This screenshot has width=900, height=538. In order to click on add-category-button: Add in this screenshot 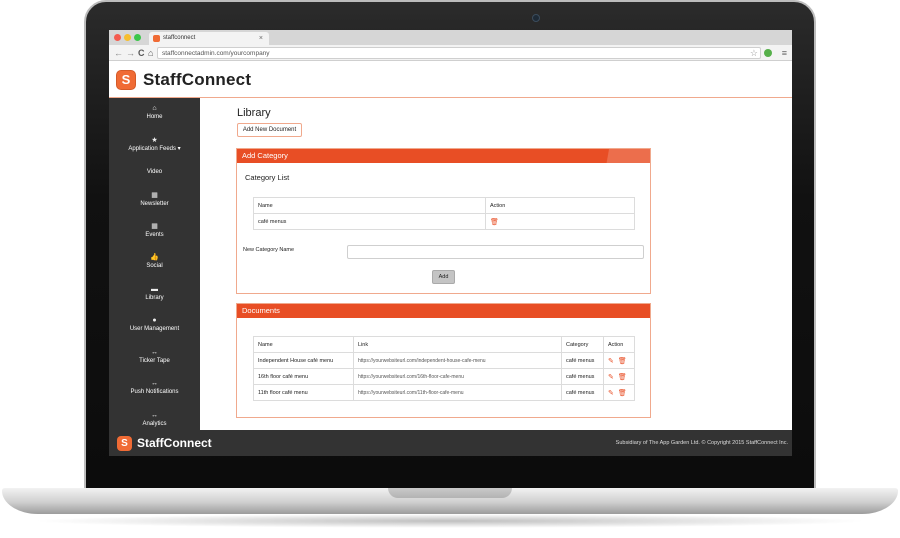, I will do `click(443, 277)`.